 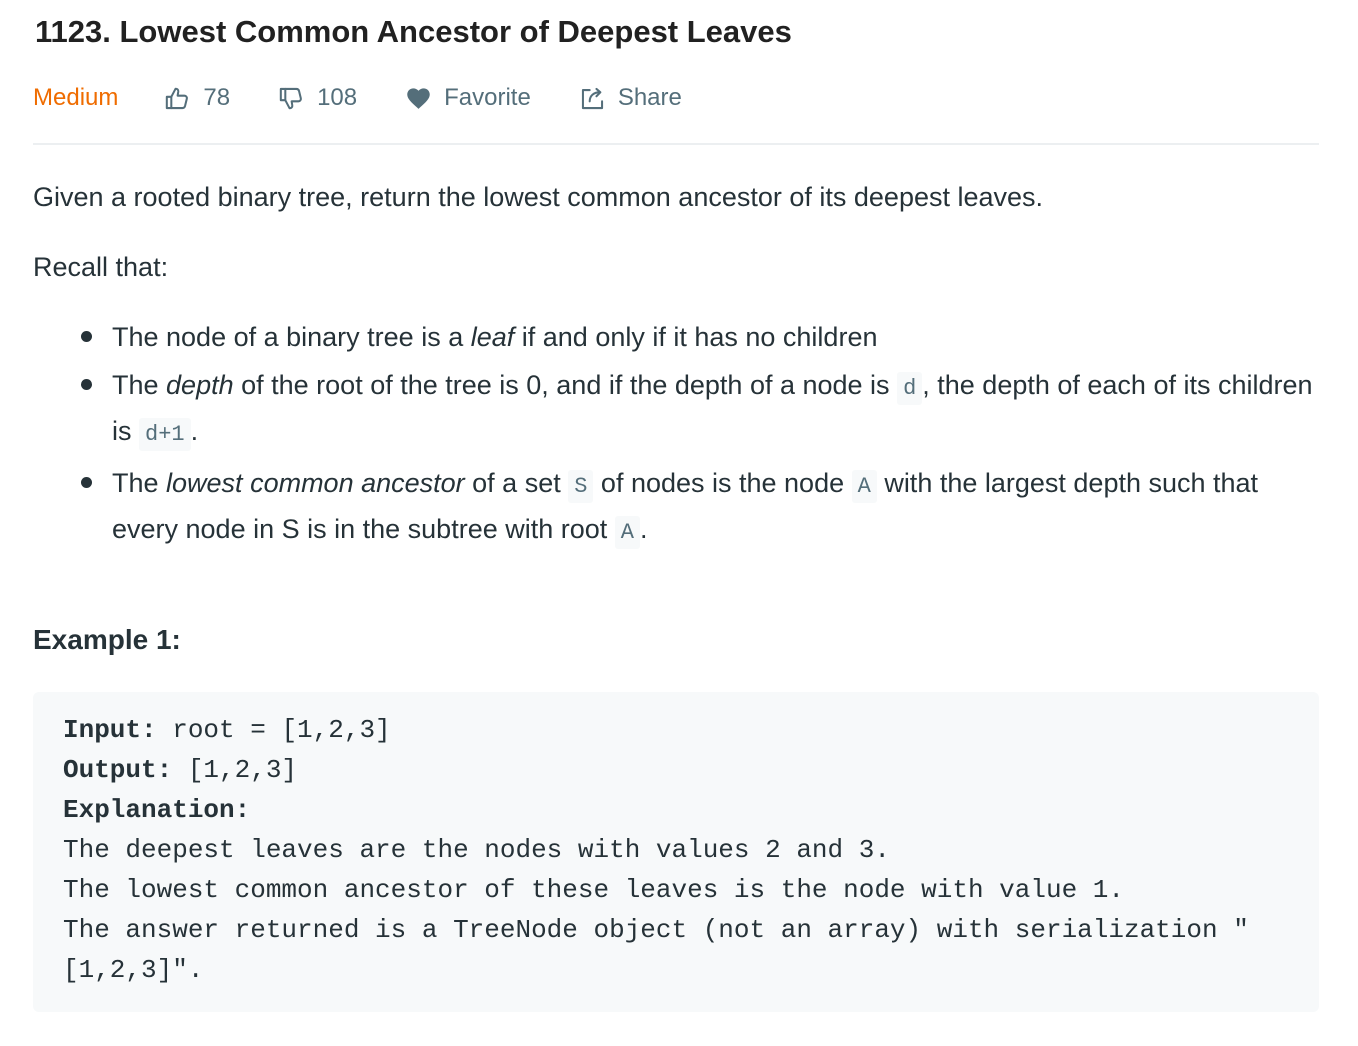 I want to click on like-button: 78, so click(x=197, y=98).